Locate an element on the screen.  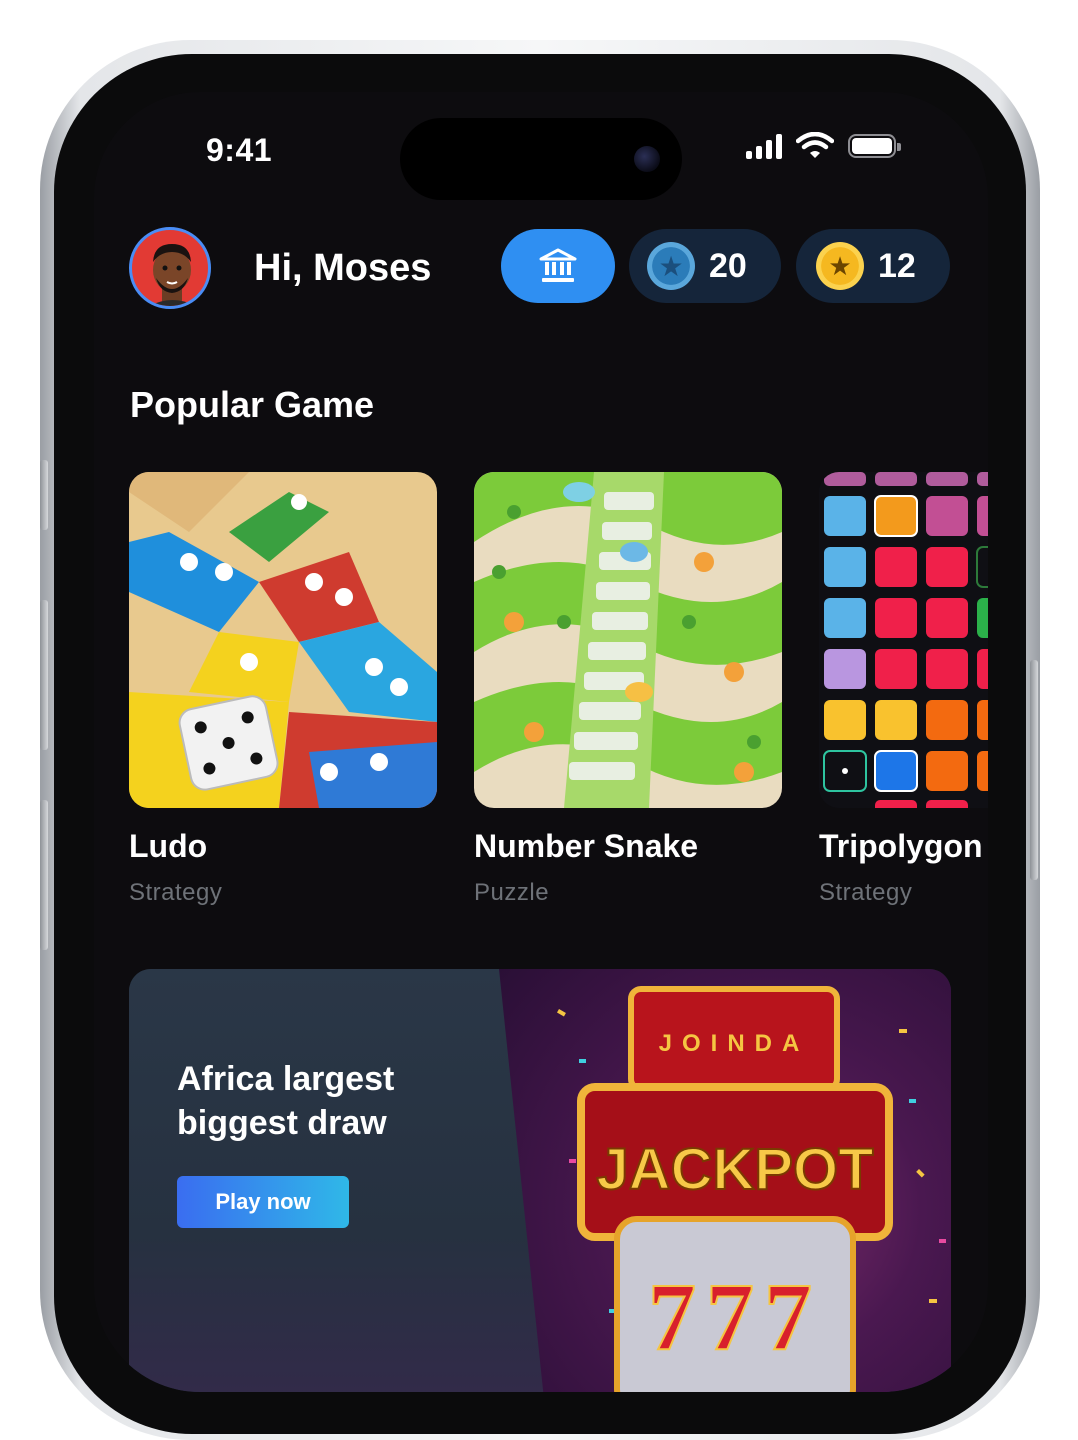
game-card-ludo: Ludo Strategy is located at coordinates (283, 689).